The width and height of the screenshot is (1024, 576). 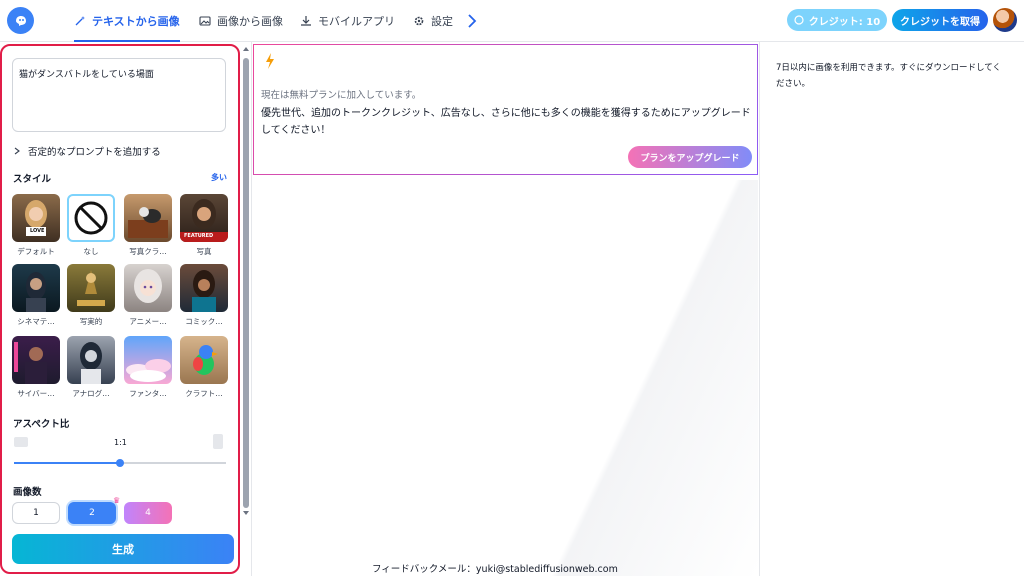 What do you see at coordinates (204, 218) in the screenshot?
I see `style-thumbnail: FEATURED` at bounding box center [204, 218].